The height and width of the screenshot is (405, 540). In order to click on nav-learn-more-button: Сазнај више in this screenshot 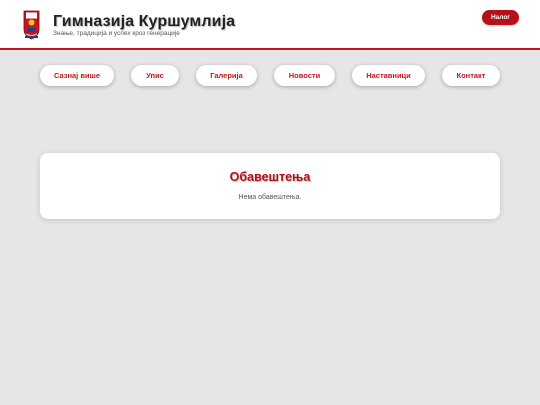, I will do `click(77, 75)`.